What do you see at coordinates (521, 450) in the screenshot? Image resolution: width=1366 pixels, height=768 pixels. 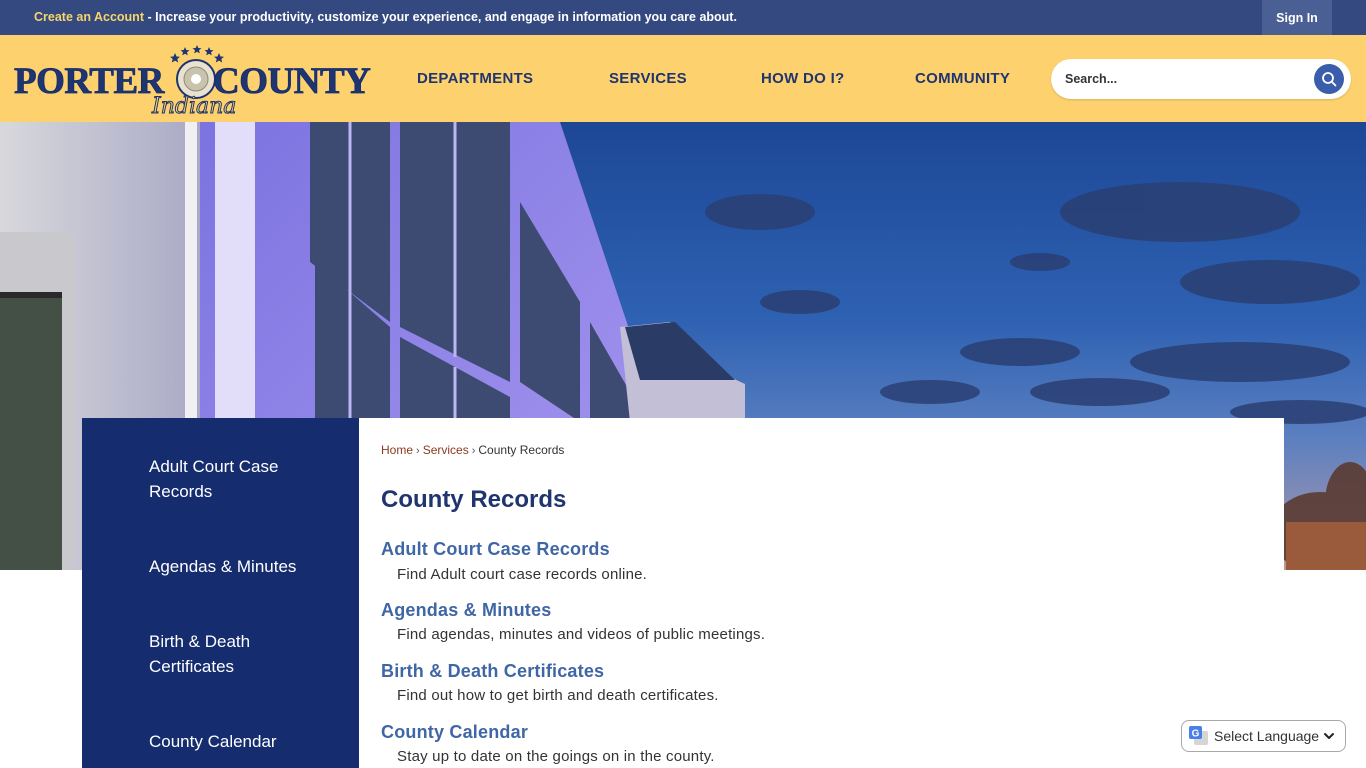 I see `breadcrumb-current: County Records` at bounding box center [521, 450].